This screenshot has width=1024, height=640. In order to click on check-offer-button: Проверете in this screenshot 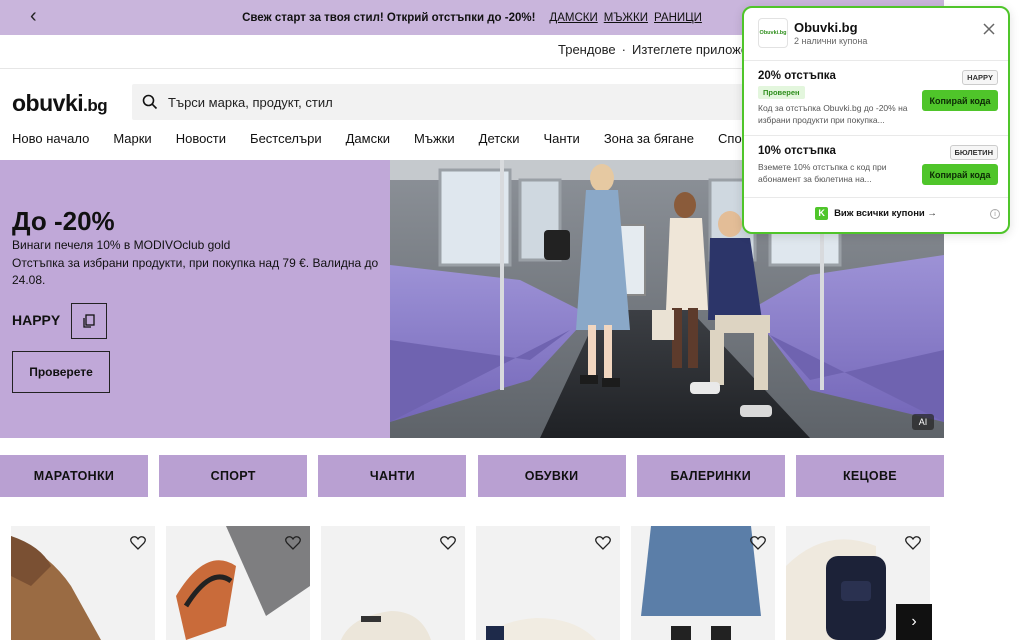, I will do `click(61, 372)`.